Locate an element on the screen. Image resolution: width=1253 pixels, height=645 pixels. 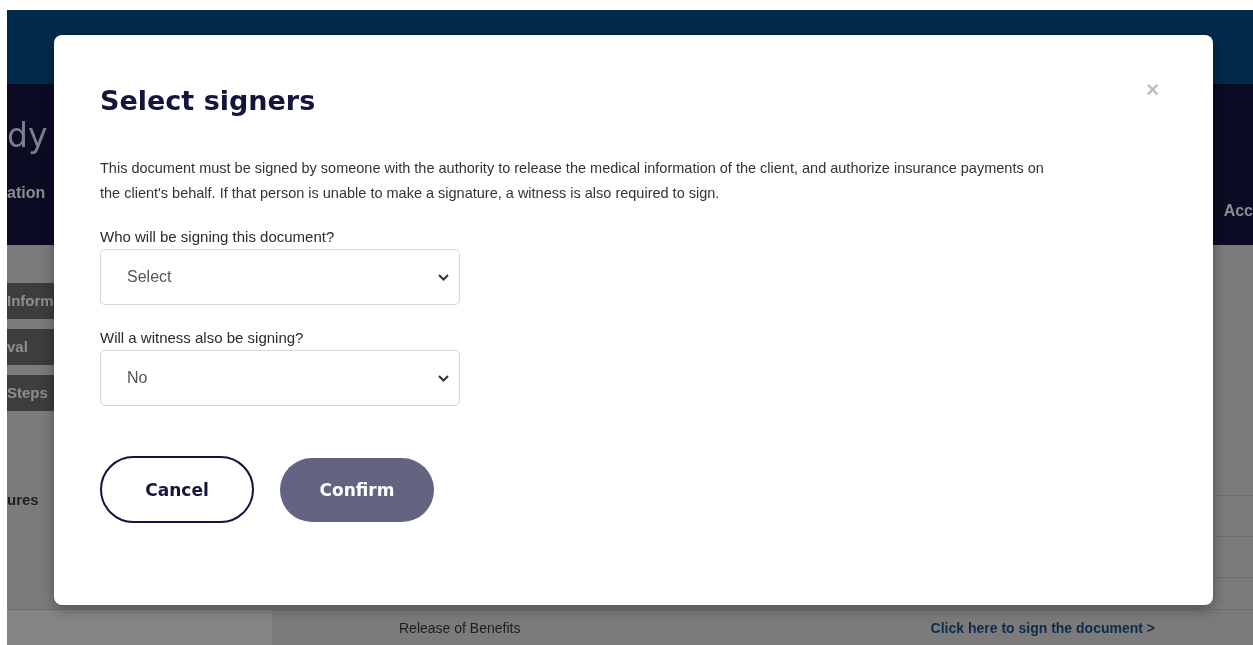
dialog-title: Select signers is located at coordinates (208, 100).